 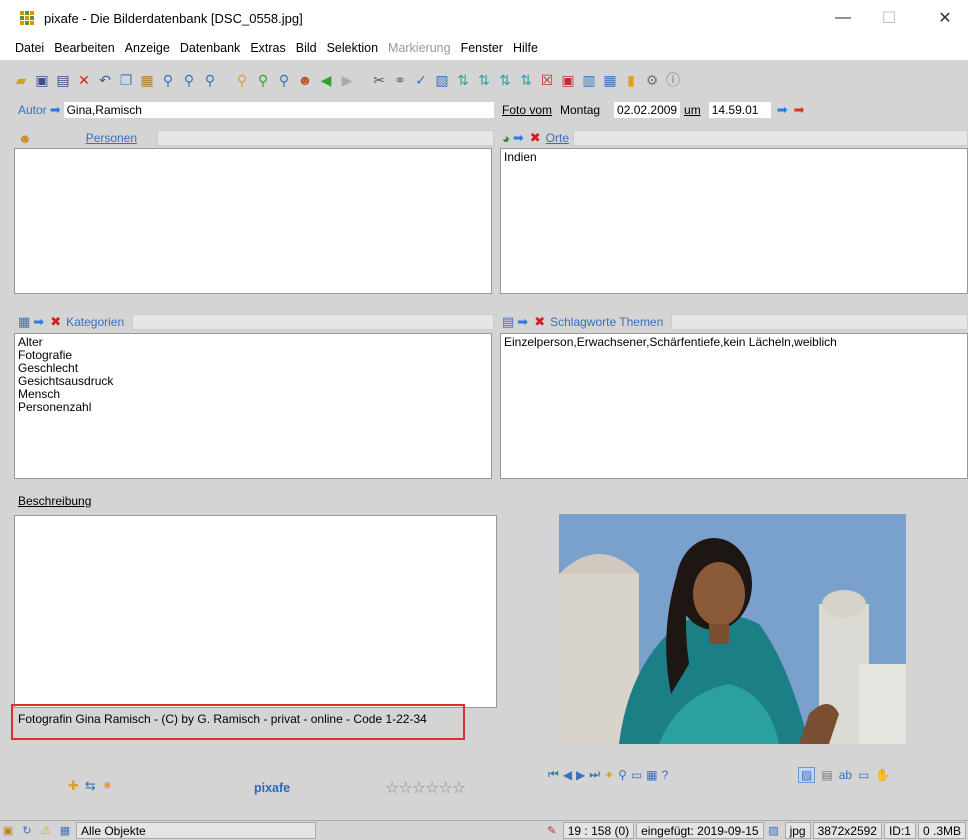 I want to click on menu-selektion: Selektion, so click(x=352, y=48).